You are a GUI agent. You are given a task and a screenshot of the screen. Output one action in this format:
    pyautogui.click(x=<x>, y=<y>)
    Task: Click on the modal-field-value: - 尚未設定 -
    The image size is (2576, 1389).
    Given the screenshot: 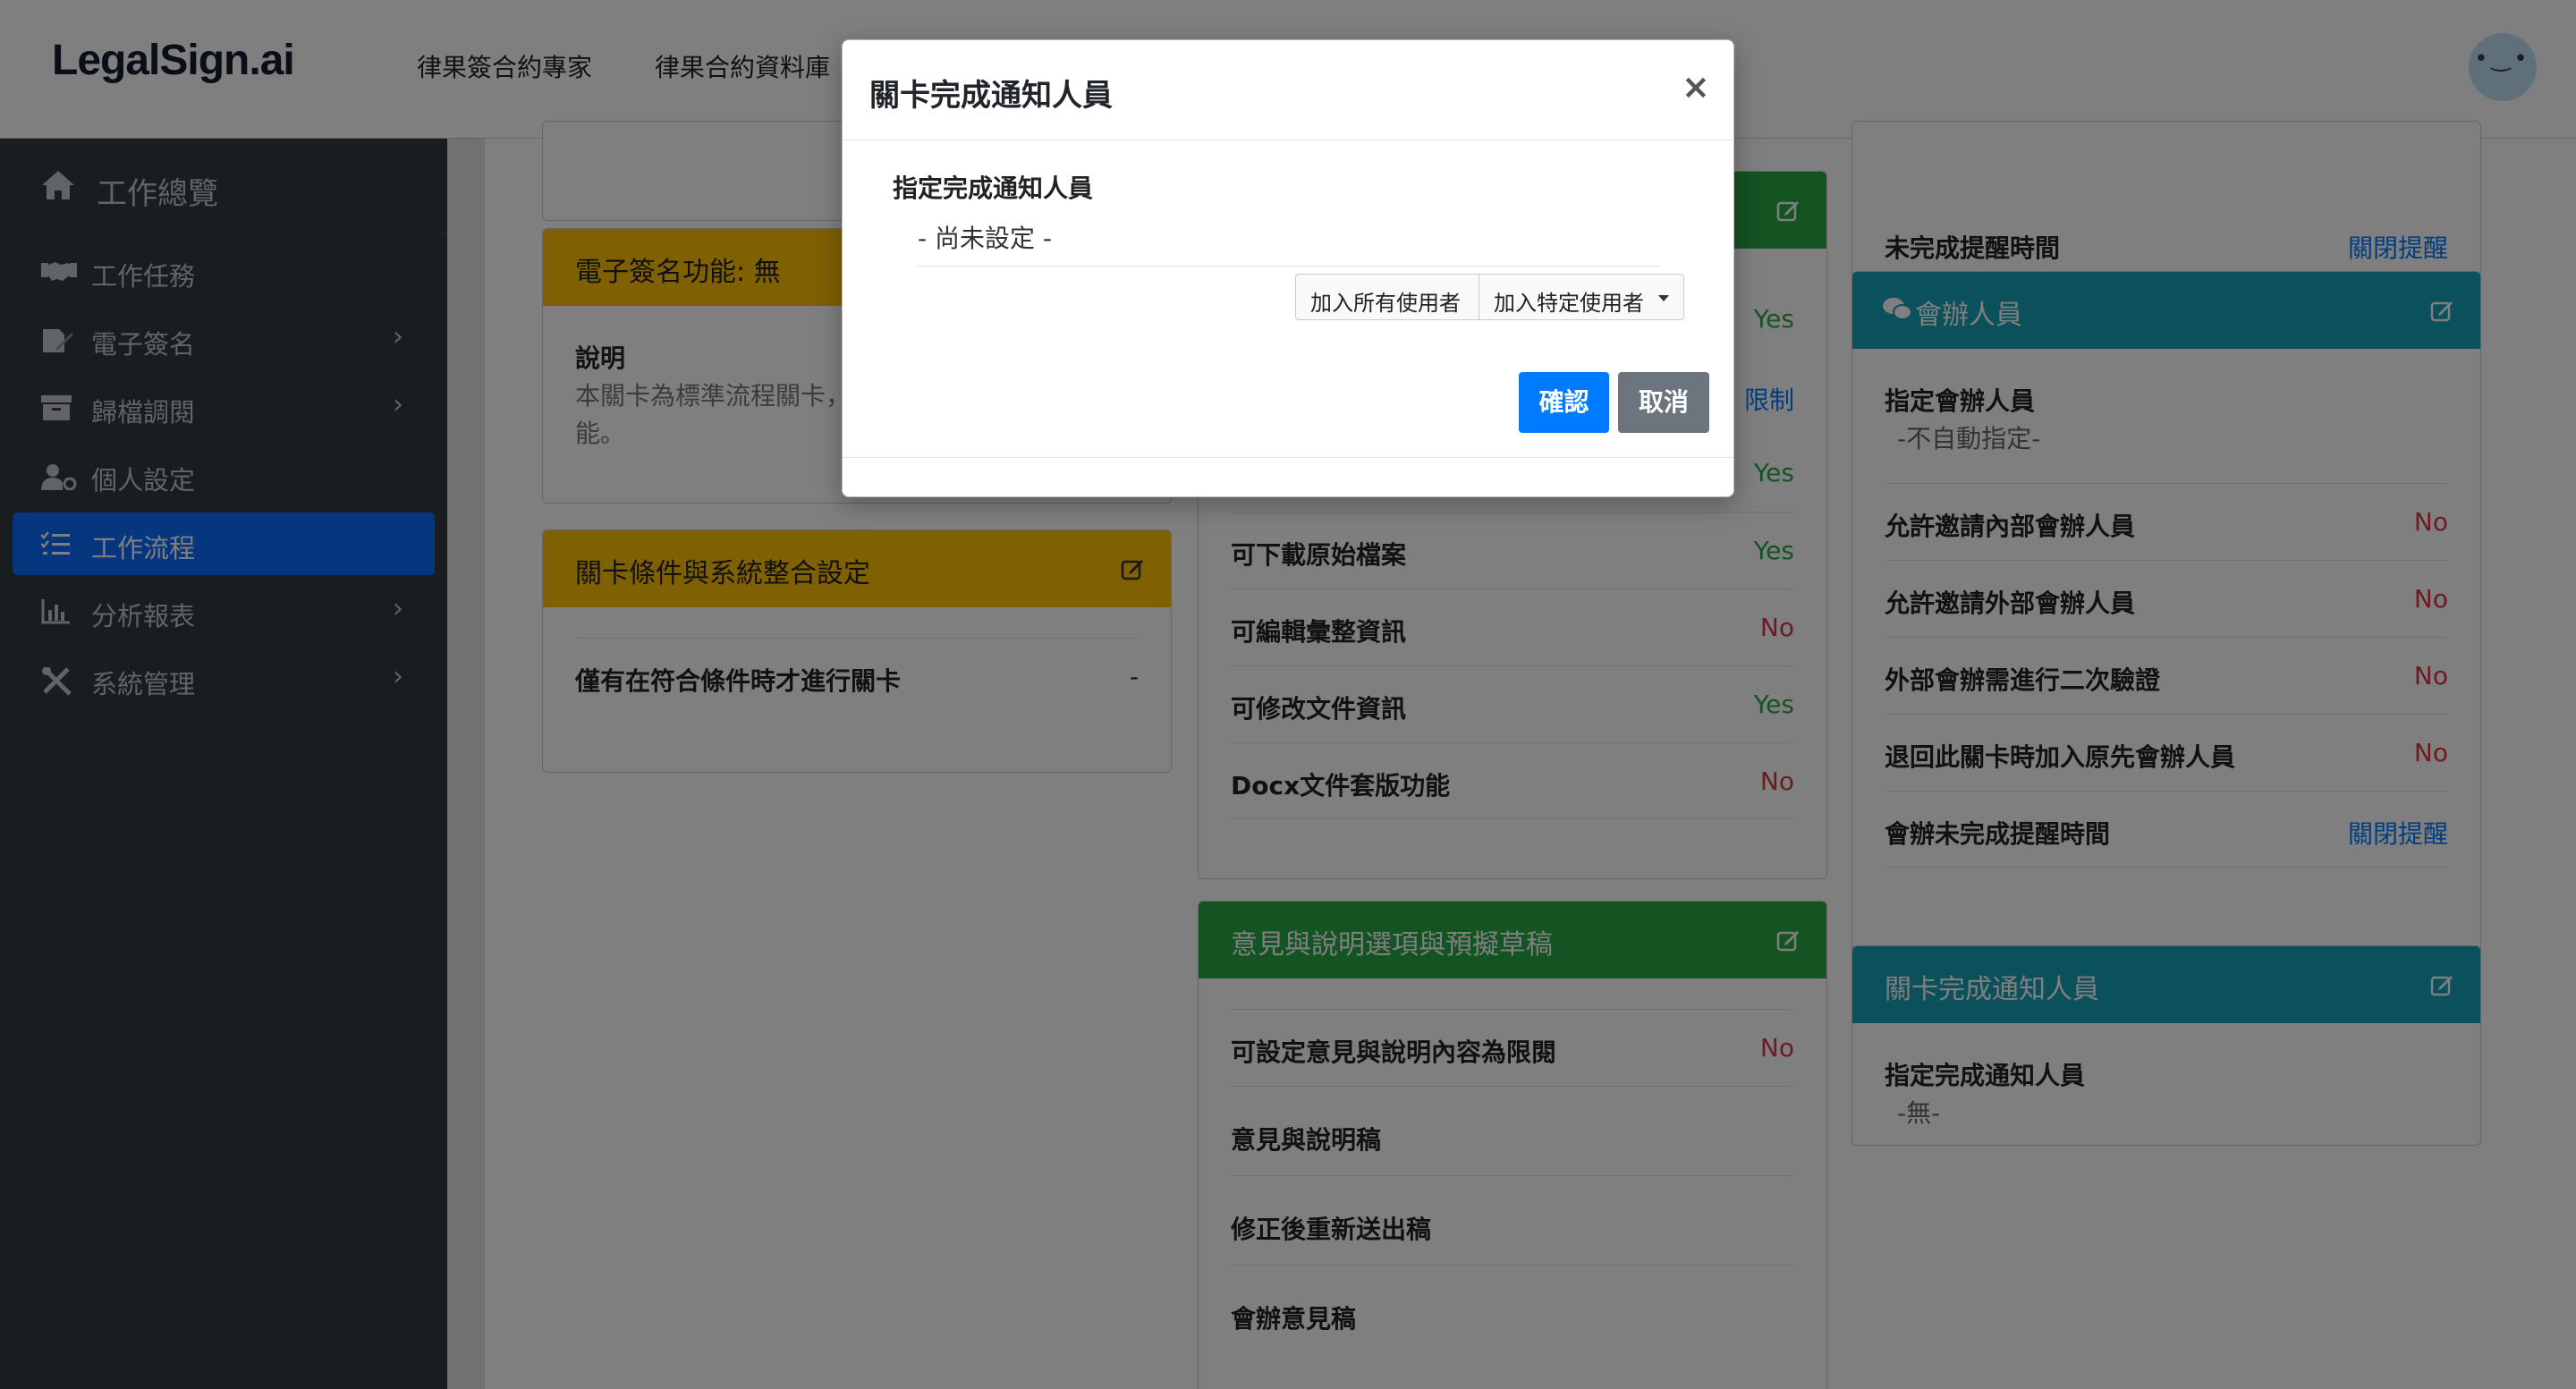 What is the action you would take?
    pyautogui.click(x=985, y=238)
    